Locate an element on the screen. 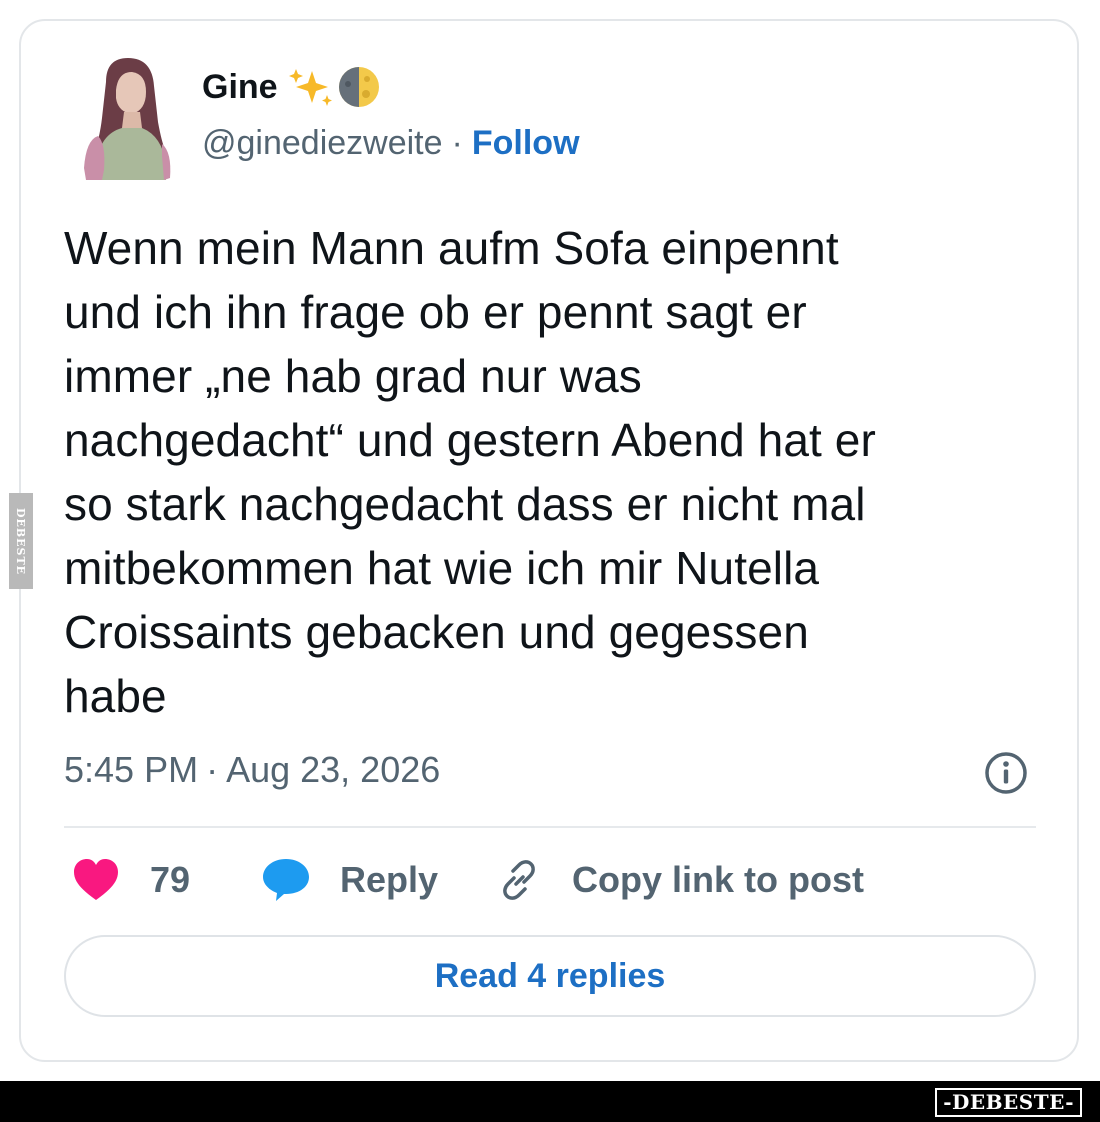  side-watermark: DEBESTE is located at coordinates (21, 541).